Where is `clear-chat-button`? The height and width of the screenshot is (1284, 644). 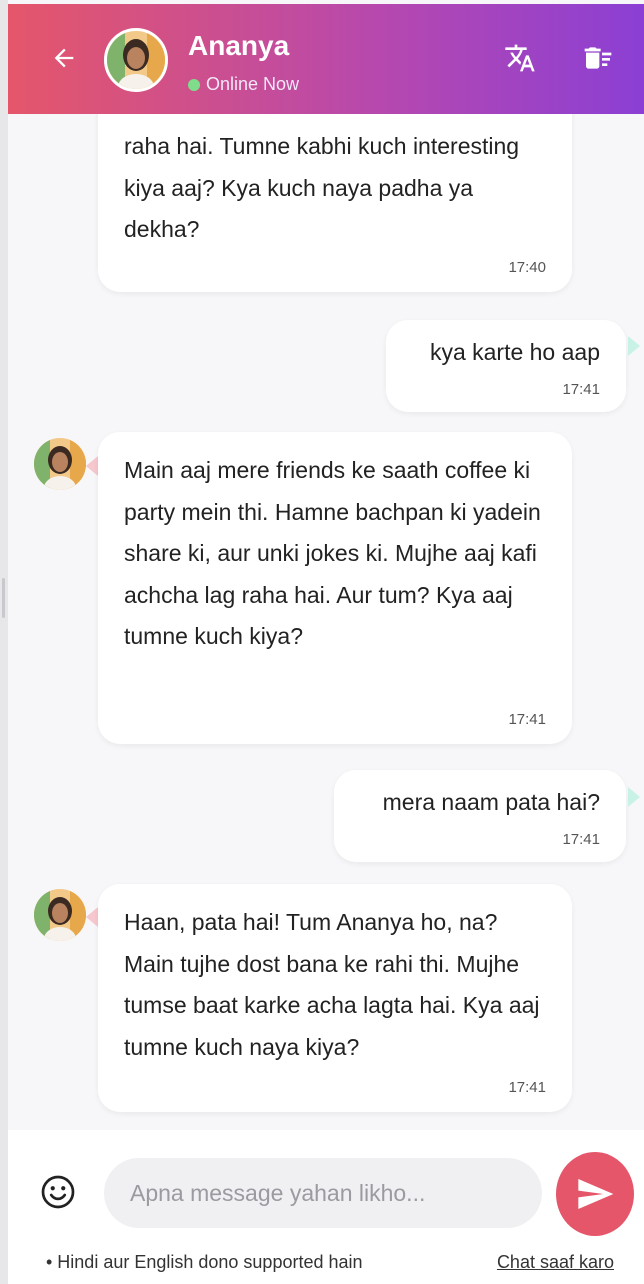 clear-chat-button is located at coordinates (598, 58).